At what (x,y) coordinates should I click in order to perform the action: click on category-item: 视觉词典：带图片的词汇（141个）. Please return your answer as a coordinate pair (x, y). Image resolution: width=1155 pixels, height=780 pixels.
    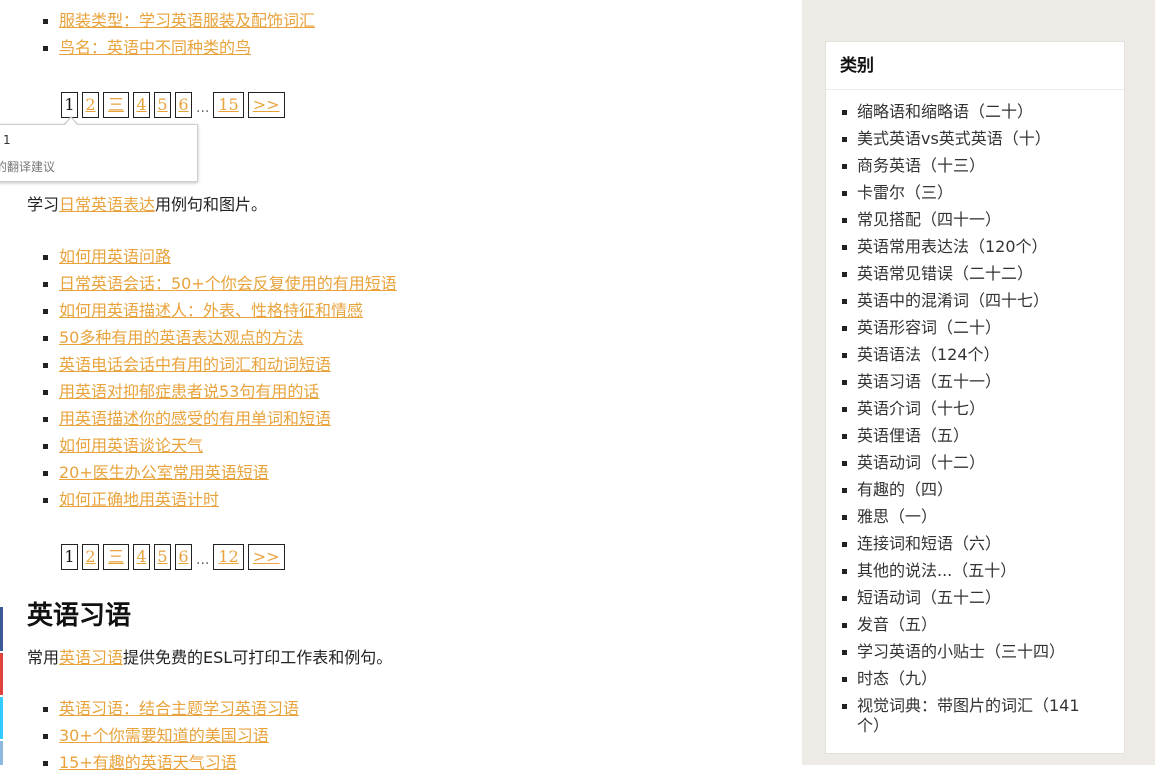
    Looking at the image, I should click on (975, 716).